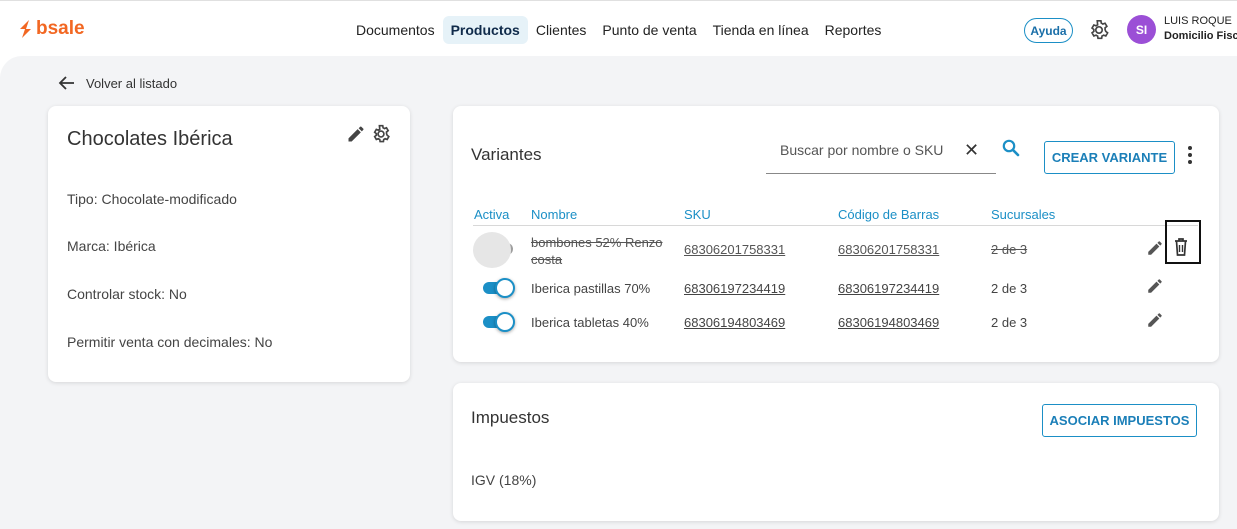 The width and height of the screenshot is (1237, 529). What do you see at coordinates (111, 246) in the screenshot?
I see `product-brand: Marca: Ibérica` at bounding box center [111, 246].